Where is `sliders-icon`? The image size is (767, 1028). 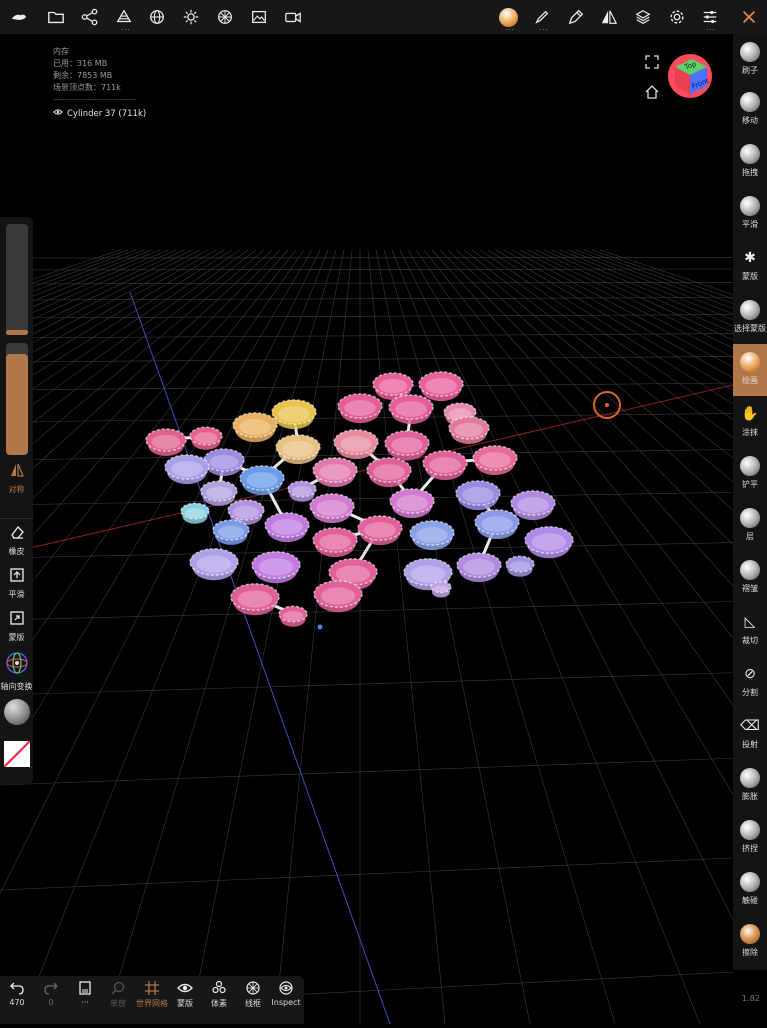 sliders-icon is located at coordinates (710, 17).